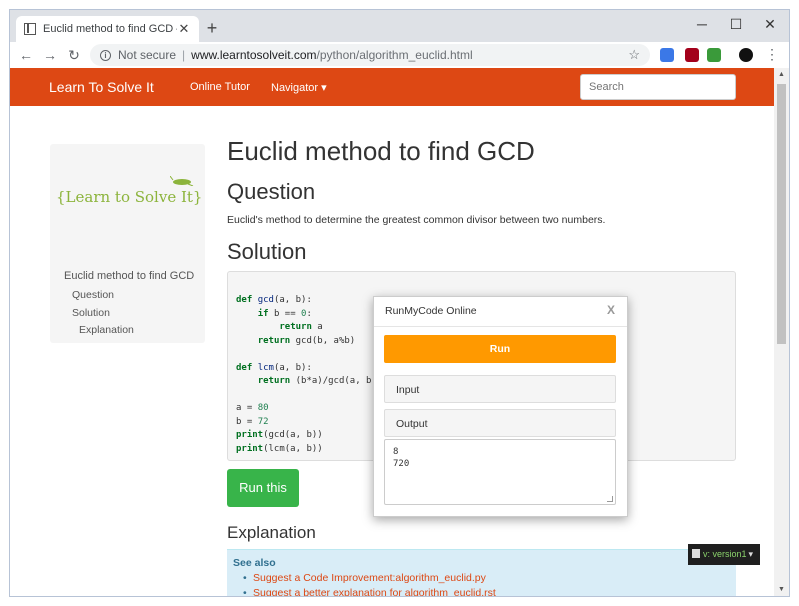  Describe the element at coordinates (431, 311) in the screenshot. I see `modal-title: RunMyCode Online` at that location.